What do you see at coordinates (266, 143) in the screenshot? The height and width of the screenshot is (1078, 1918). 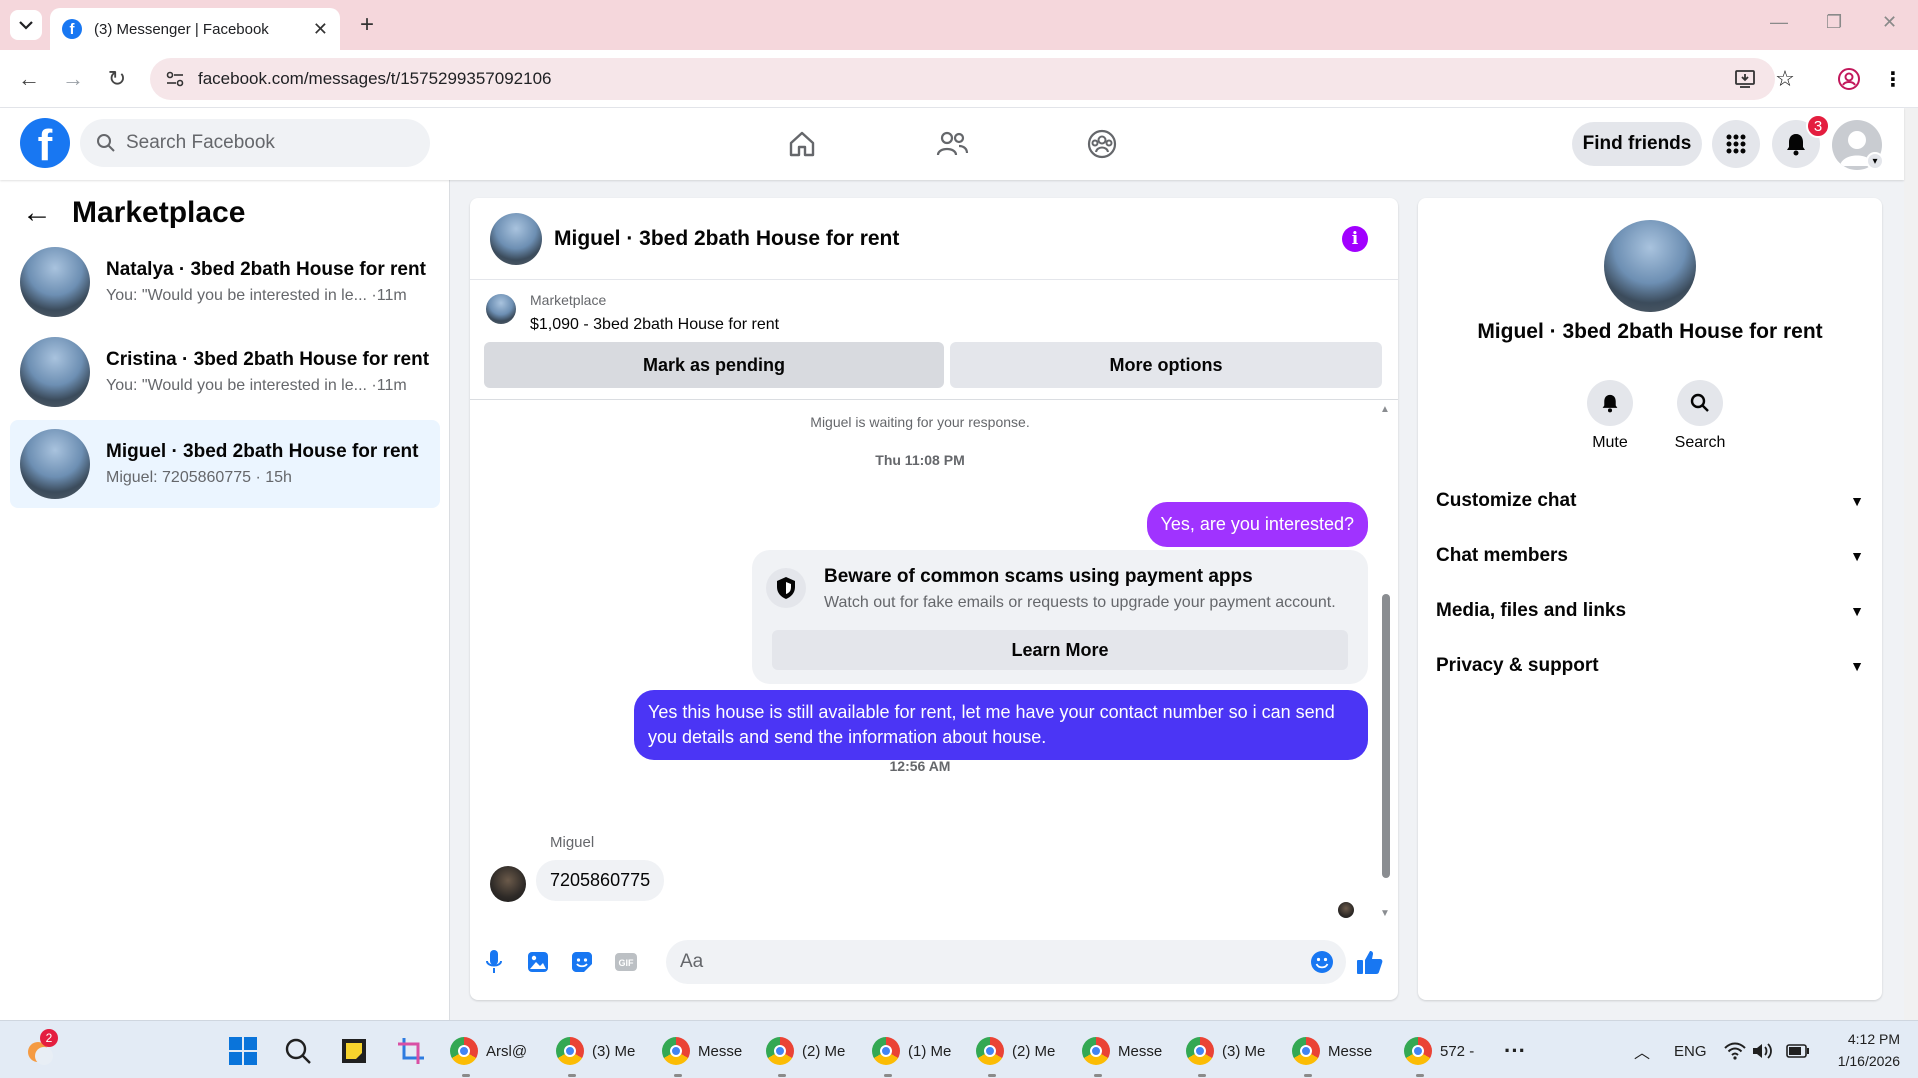 I see `search-input` at bounding box center [266, 143].